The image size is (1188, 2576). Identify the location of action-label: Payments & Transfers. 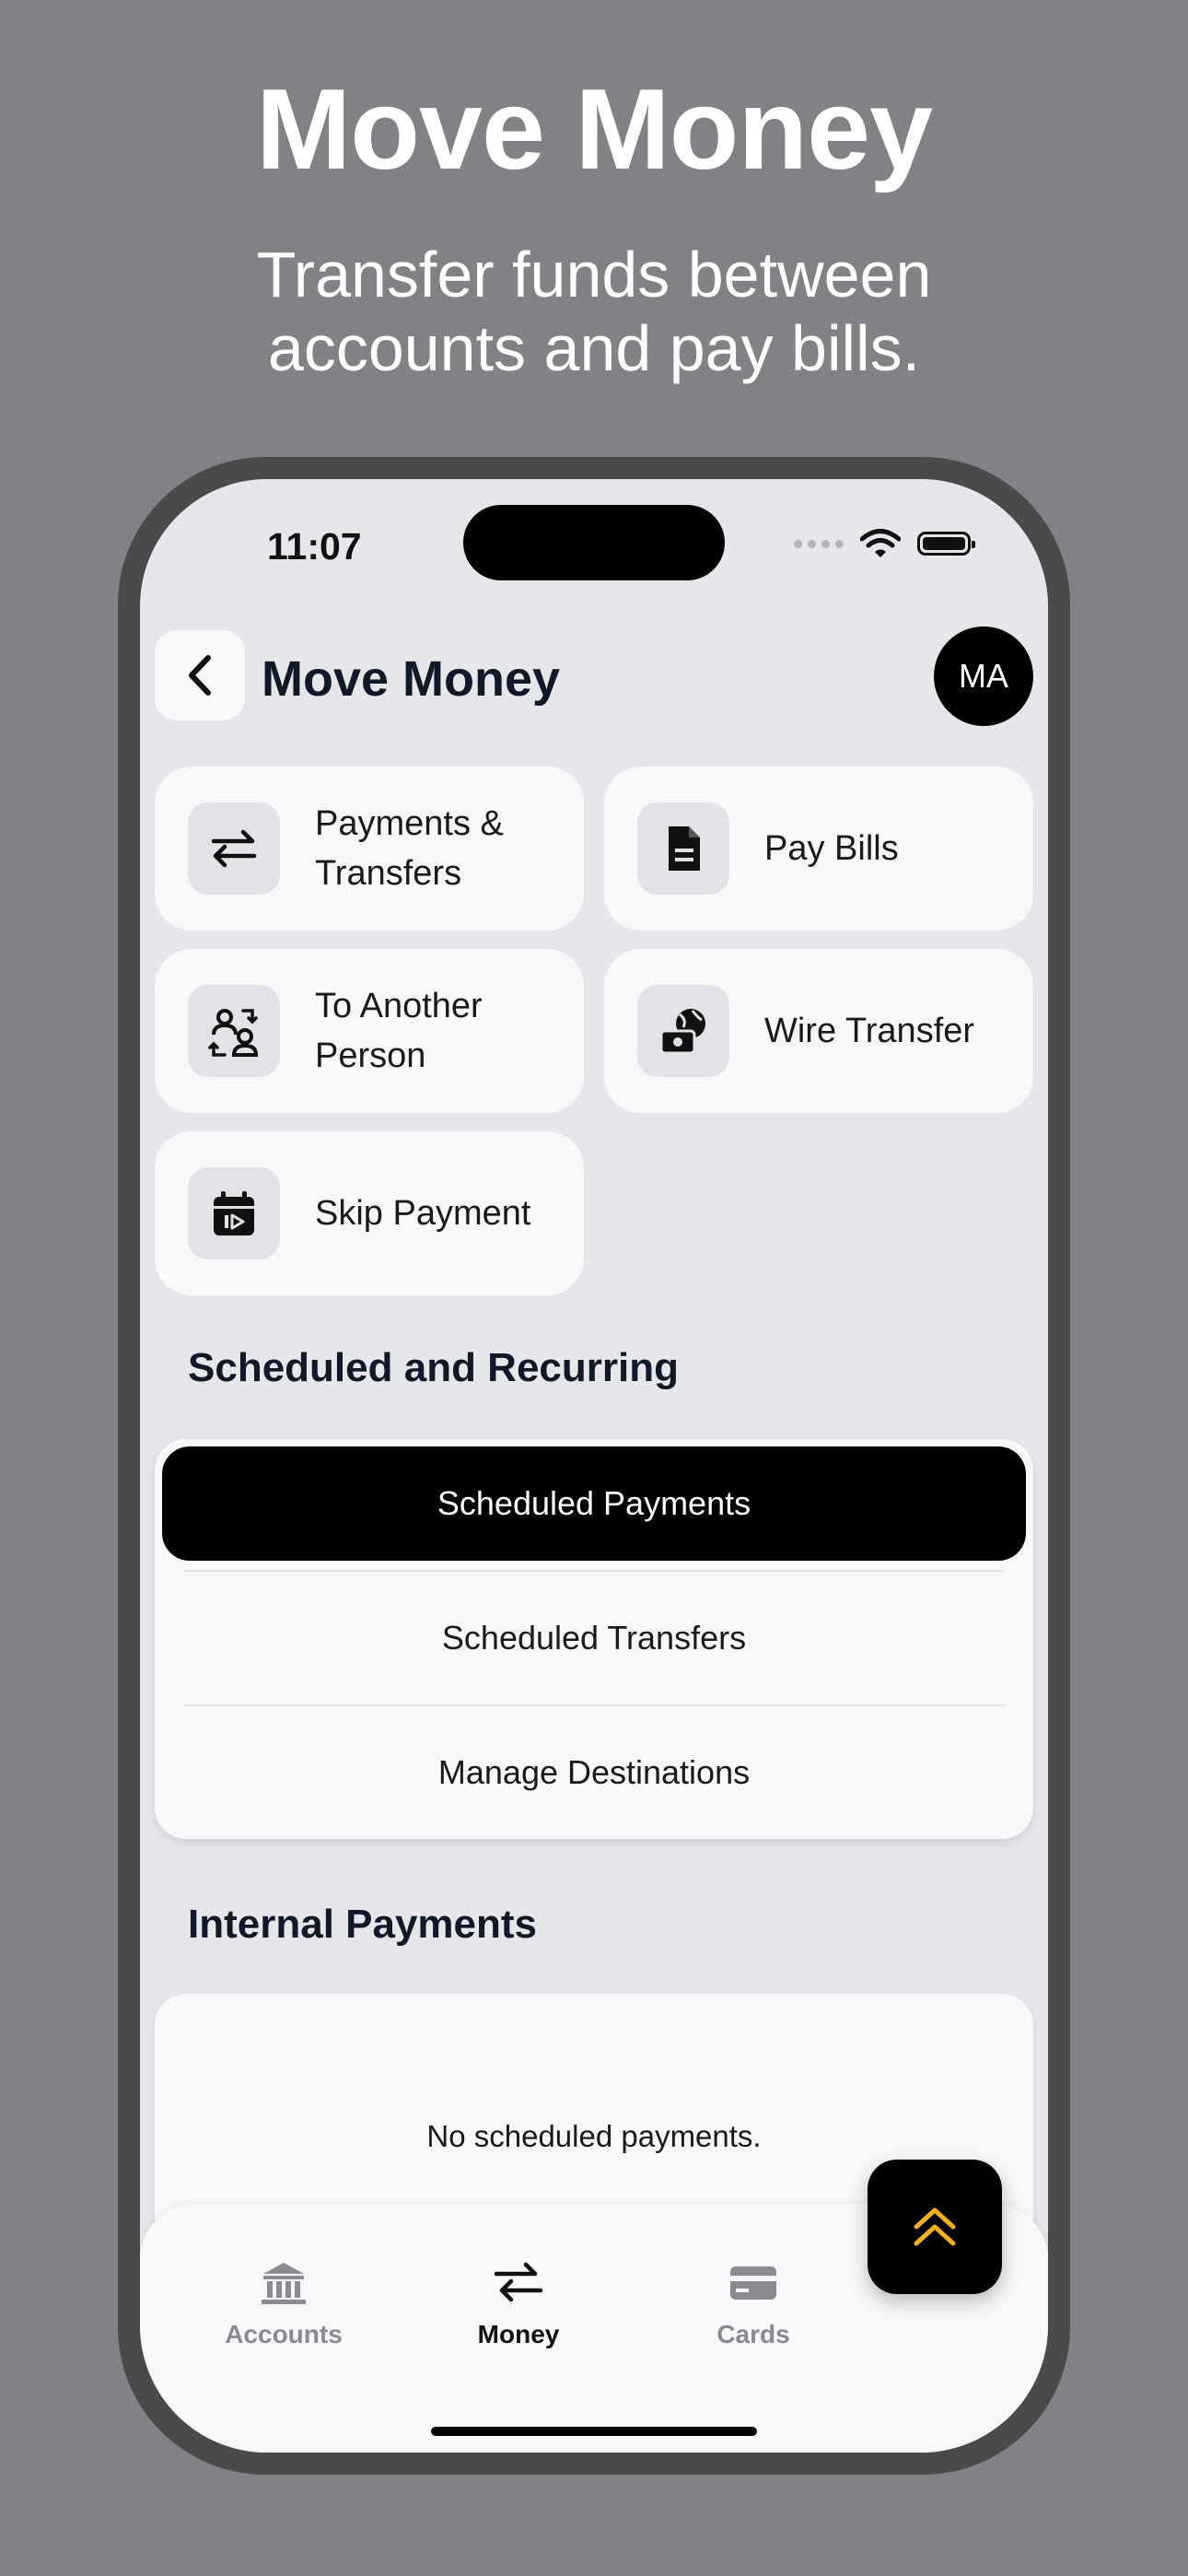
(410, 848).